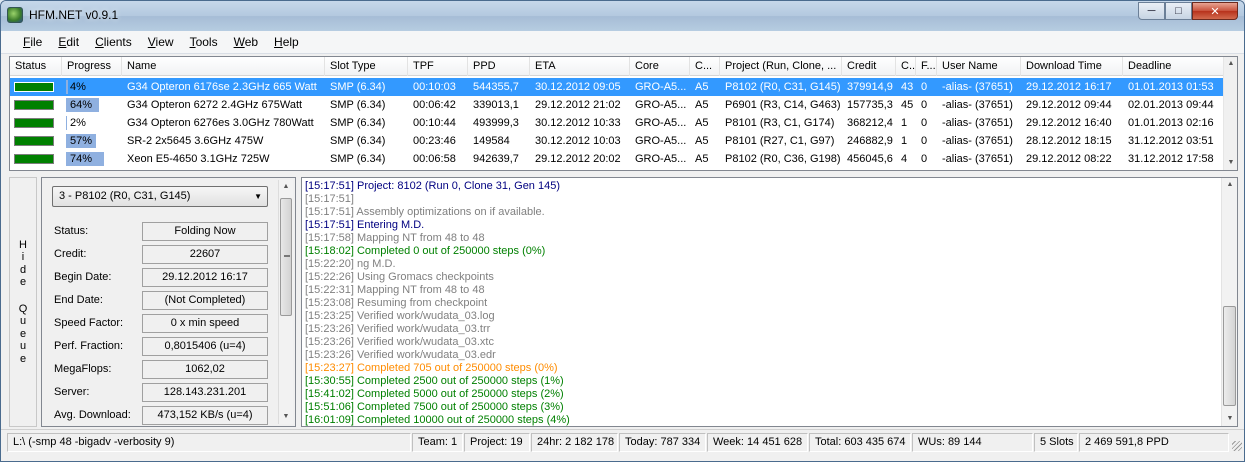 The width and height of the screenshot is (1245, 462). I want to click on menu-edit: Edit, so click(68, 42).